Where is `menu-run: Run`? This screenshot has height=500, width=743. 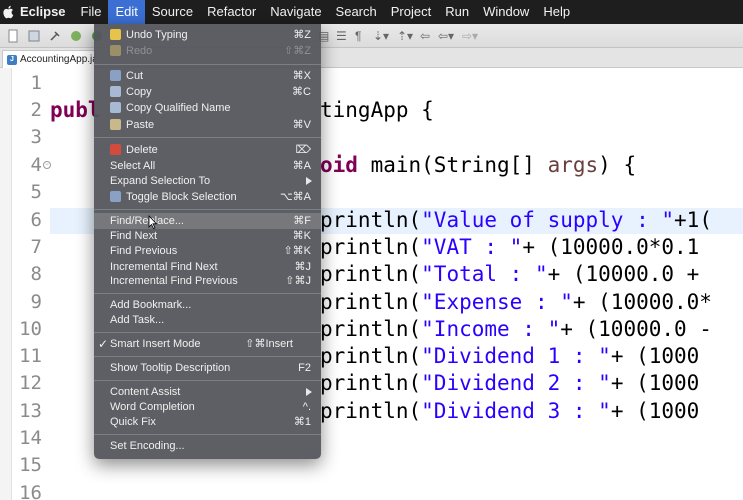
menu-run: Run is located at coordinates (457, 12).